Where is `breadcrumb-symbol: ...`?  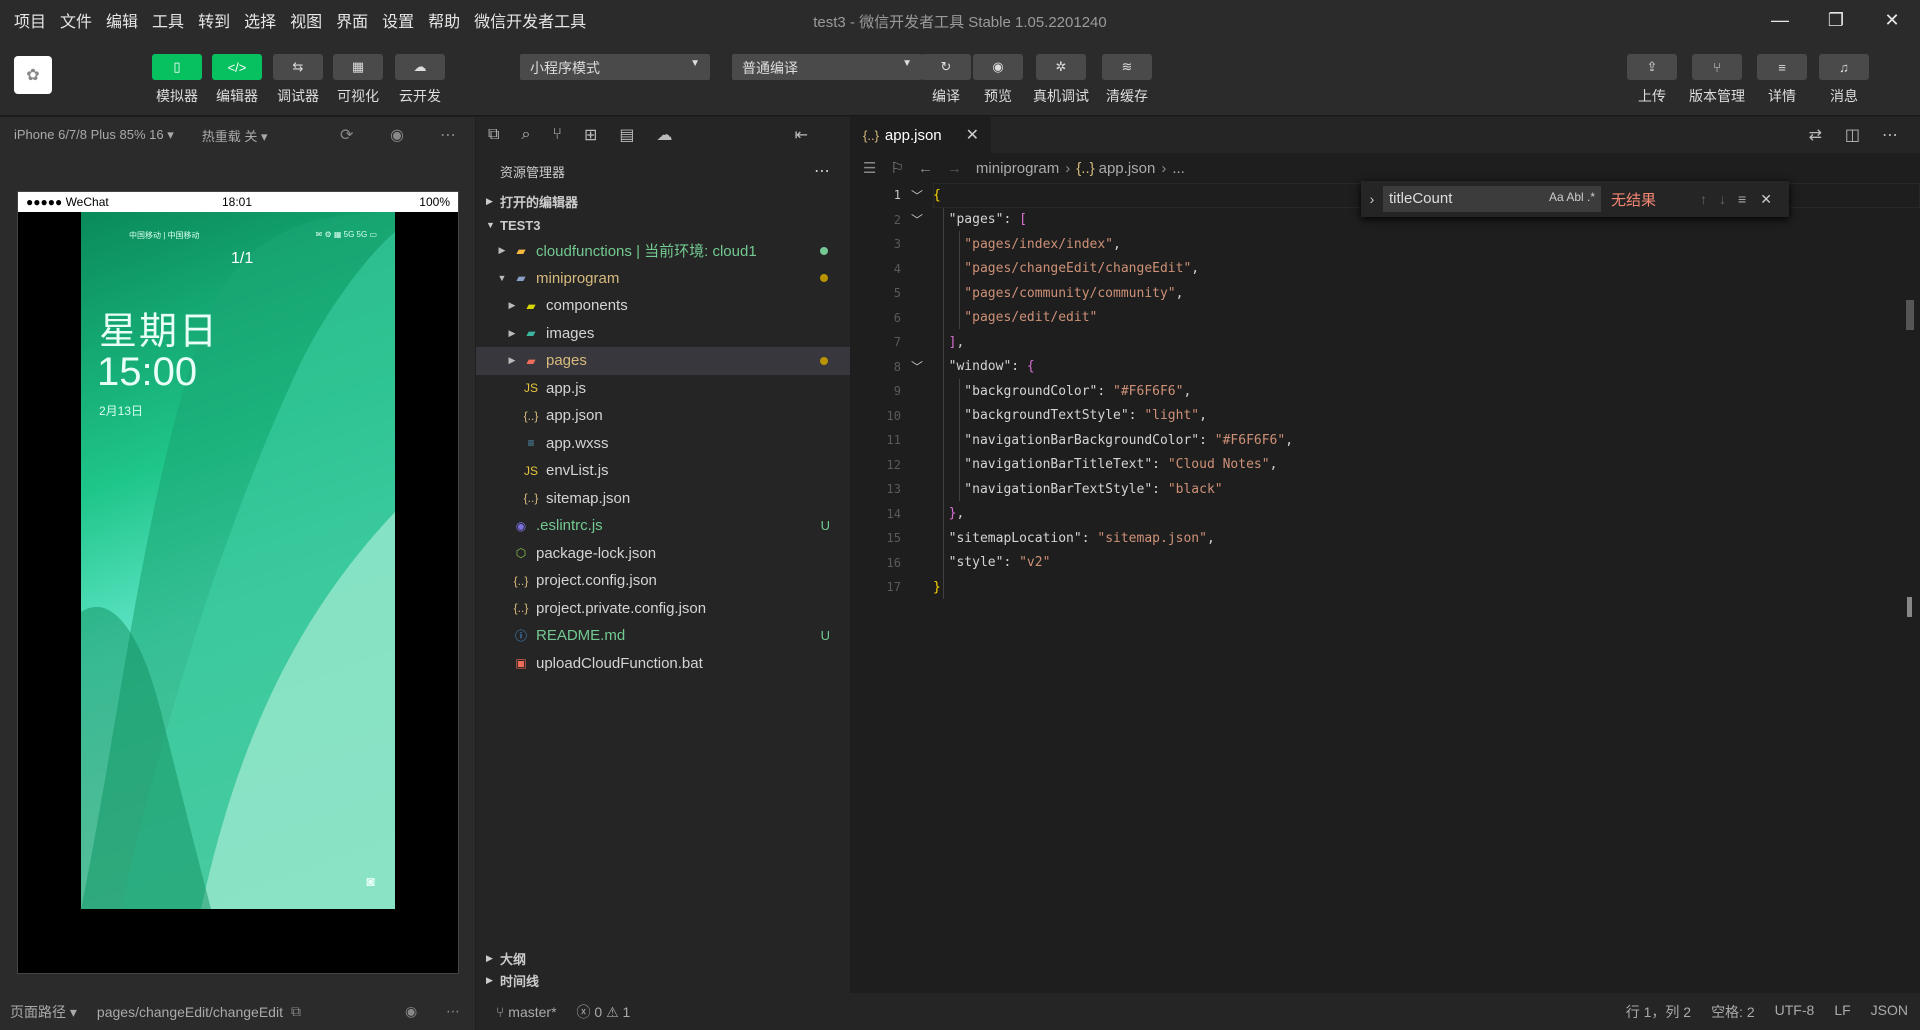 breadcrumb-symbol: ... is located at coordinates (1178, 168).